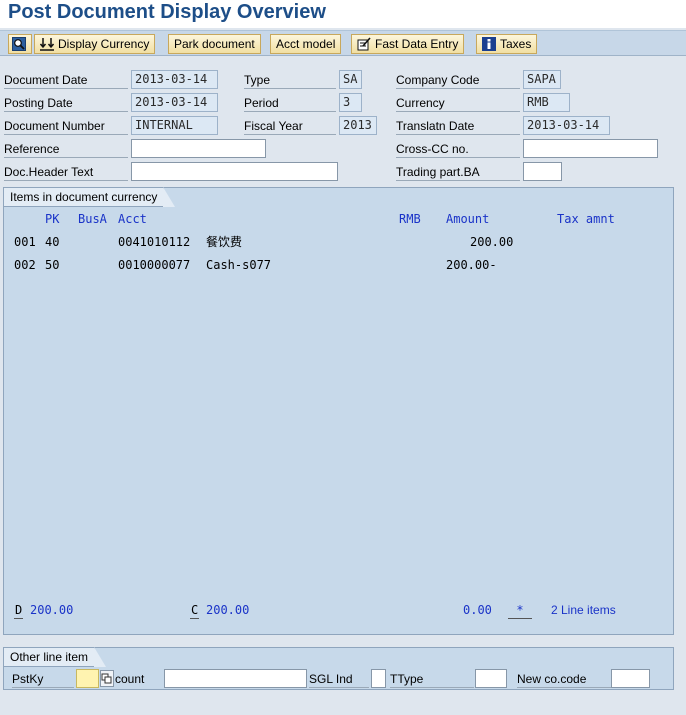 This screenshot has height=715, width=686. I want to click on value-help-icon, so click(106, 678).